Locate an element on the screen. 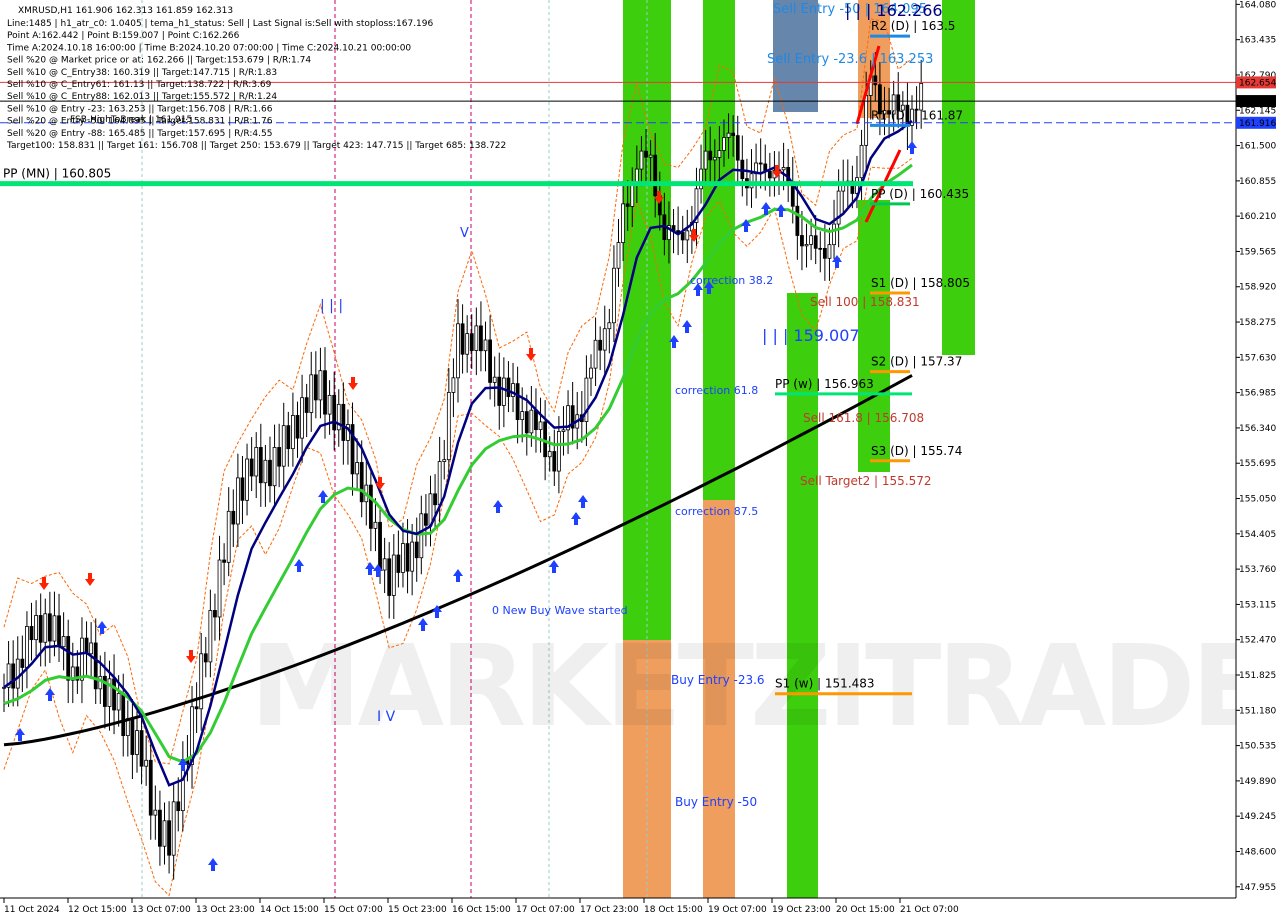  time-tick-label: 21 Oct 07:00 is located at coordinates (929, 910).